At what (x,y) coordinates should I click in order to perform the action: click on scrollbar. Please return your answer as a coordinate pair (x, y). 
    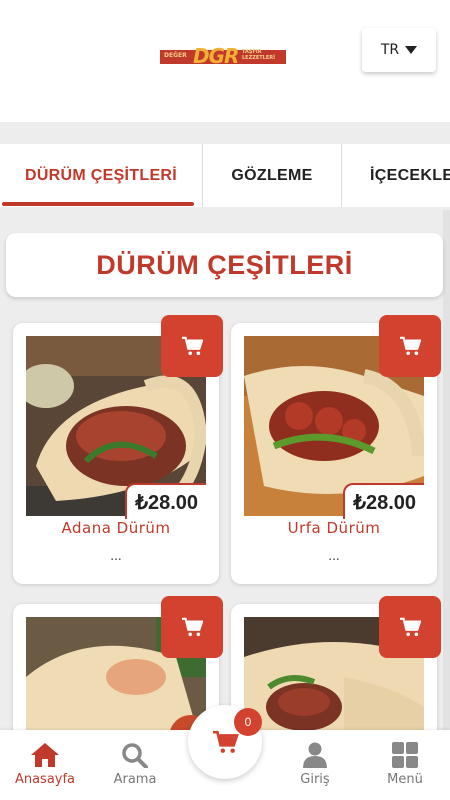
    Looking at the image, I should click on (446, 505).